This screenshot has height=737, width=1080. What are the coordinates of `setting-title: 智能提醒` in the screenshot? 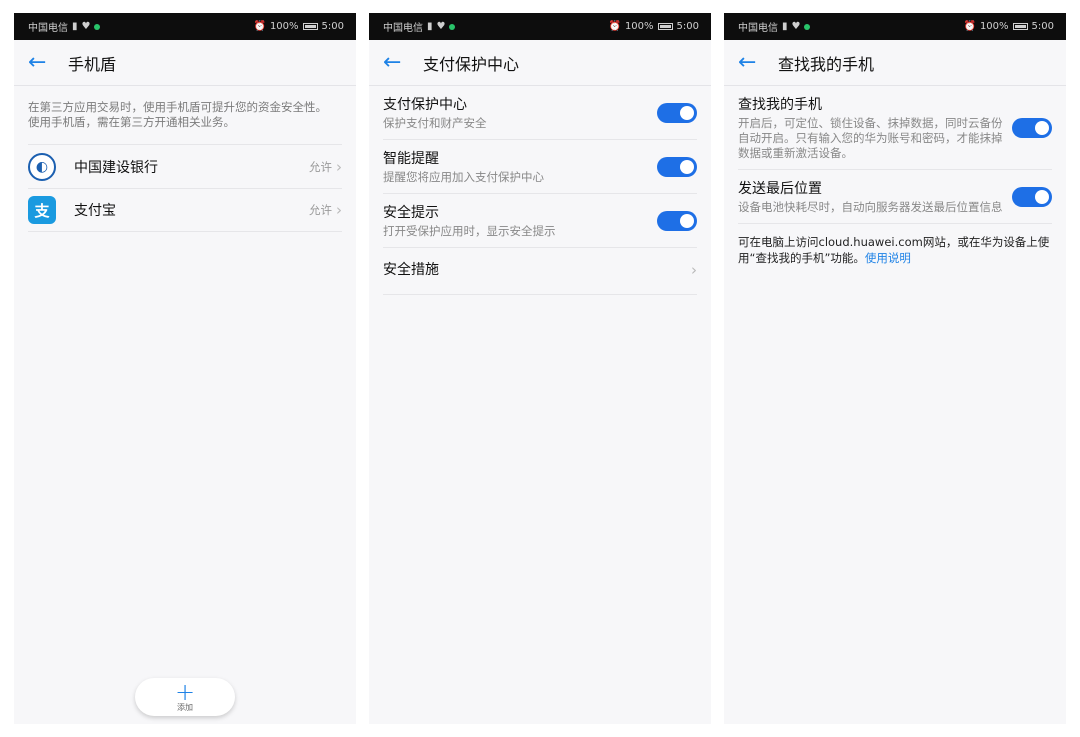 It's located at (411, 159).